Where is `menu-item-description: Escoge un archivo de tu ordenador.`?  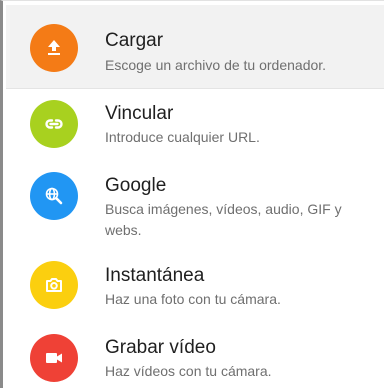
menu-item-description: Escoge un archivo de tu ordenador. is located at coordinates (216, 65).